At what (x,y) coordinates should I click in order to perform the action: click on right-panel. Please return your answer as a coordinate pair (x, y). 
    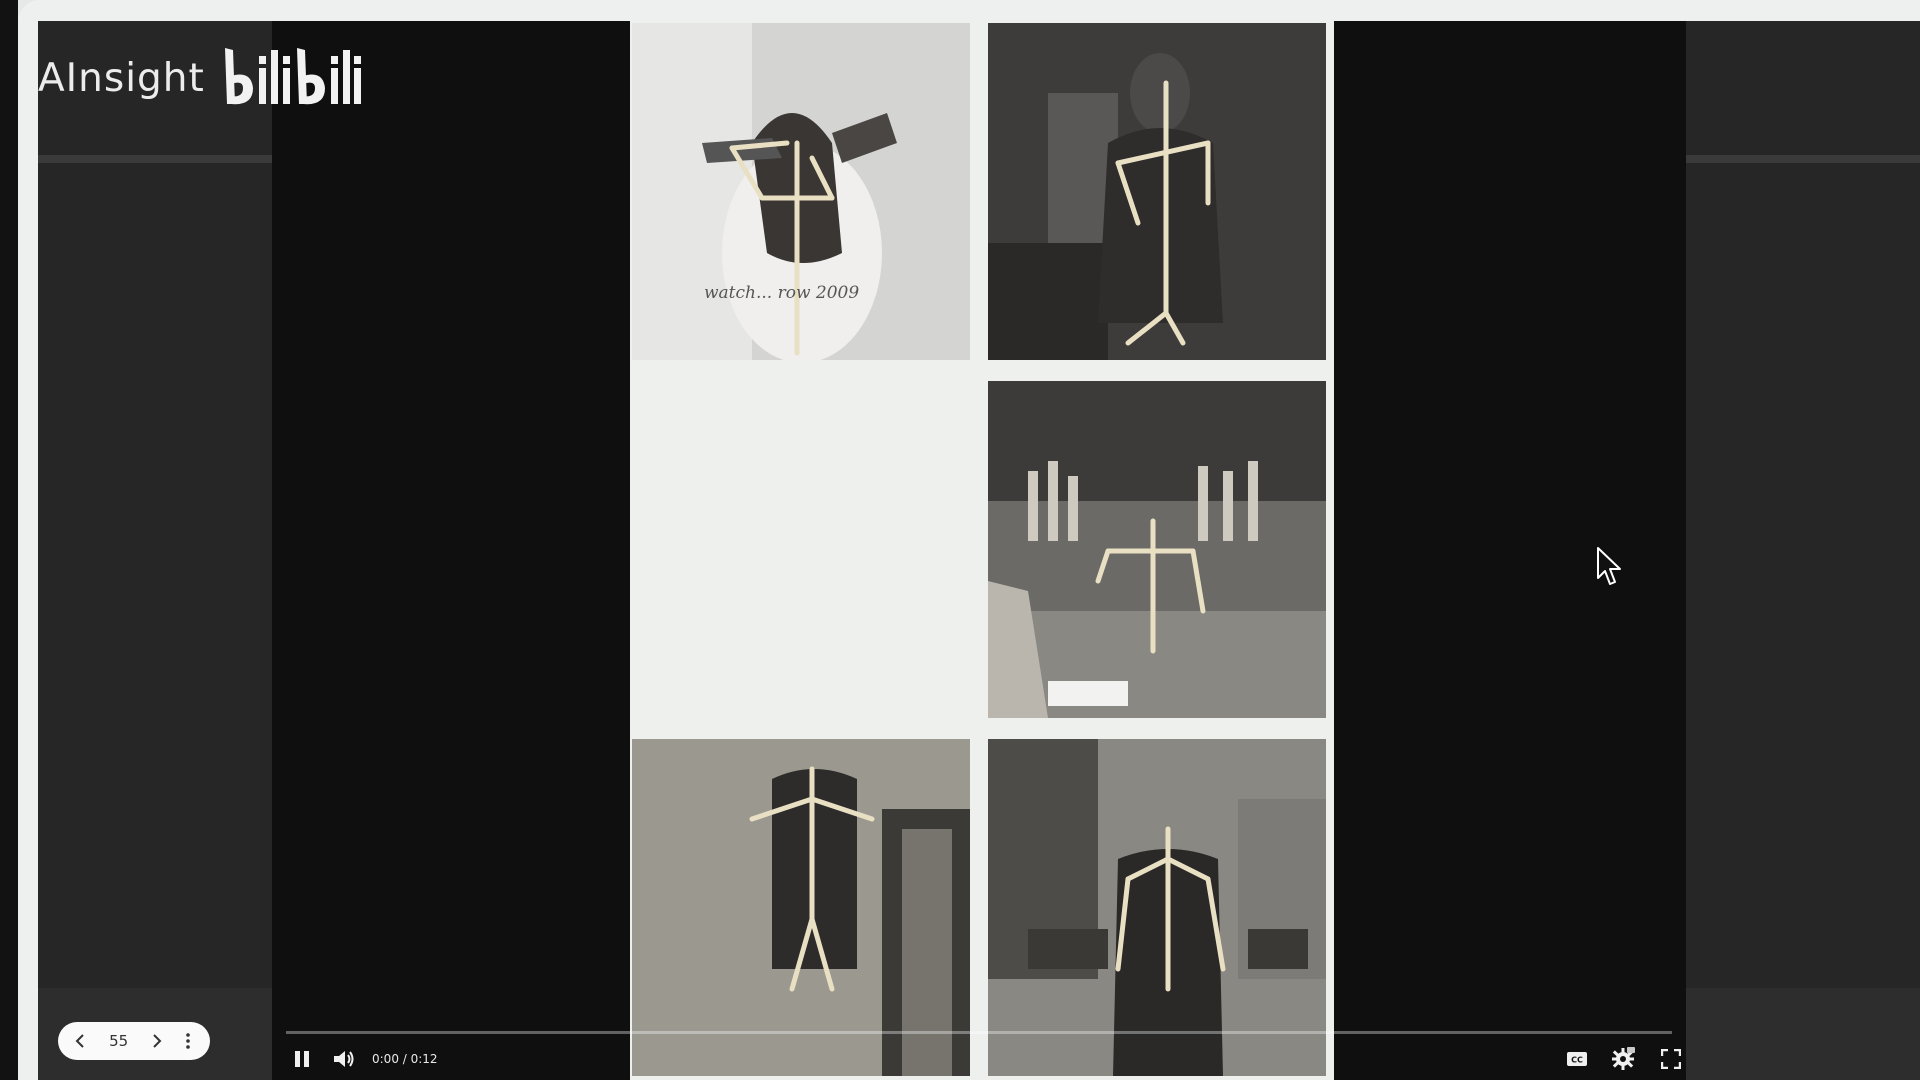
    Looking at the image, I should click on (1803, 550).